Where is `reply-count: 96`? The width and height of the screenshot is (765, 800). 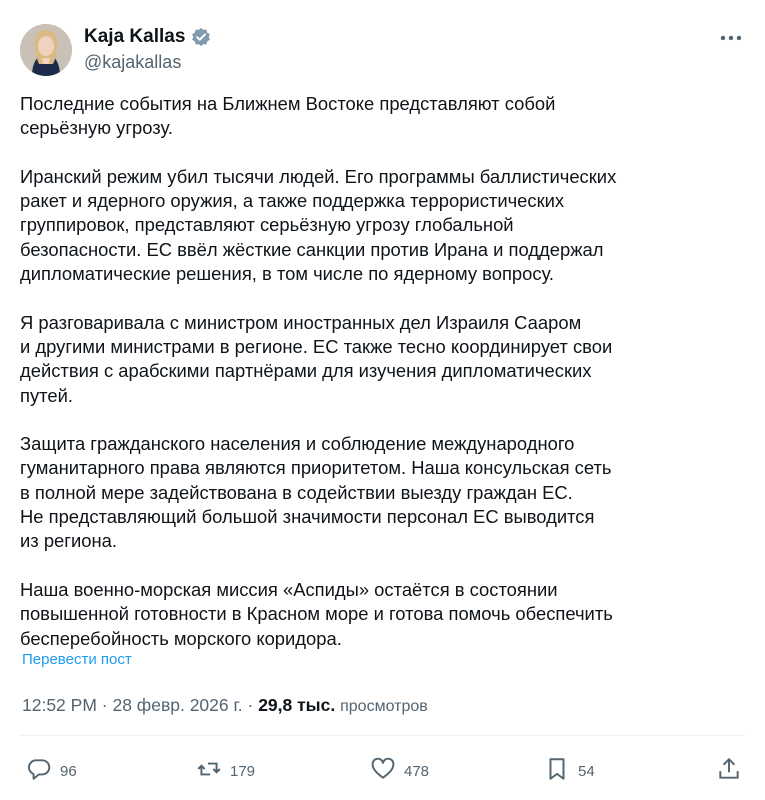 reply-count: 96 is located at coordinates (68, 771).